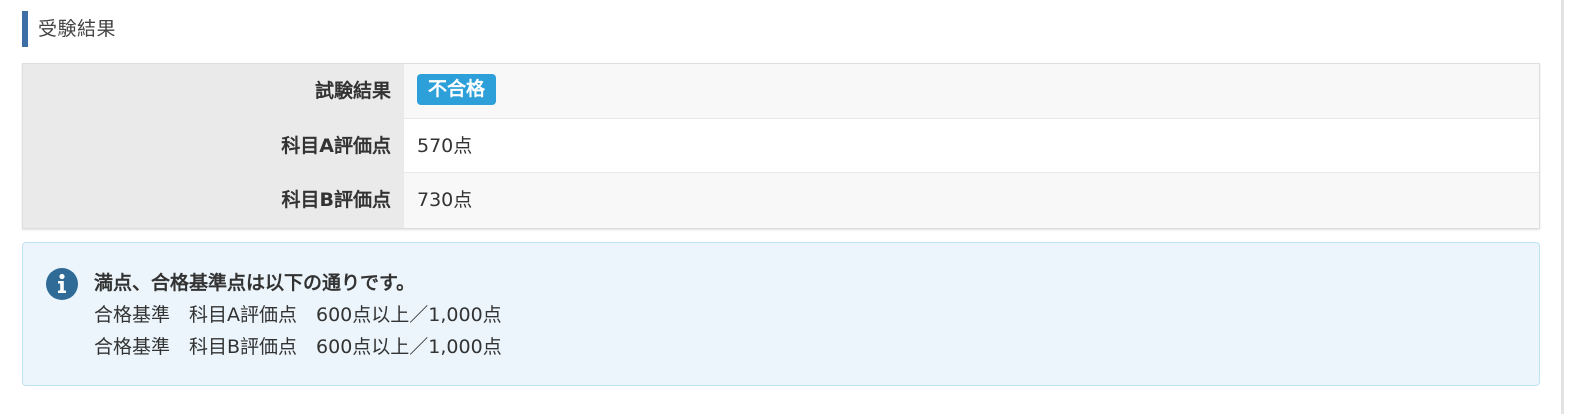 This screenshot has height=414, width=1572. What do you see at coordinates (62, 284) in the screenshot?
I see `info-icon` at bounding box center [62, 284].